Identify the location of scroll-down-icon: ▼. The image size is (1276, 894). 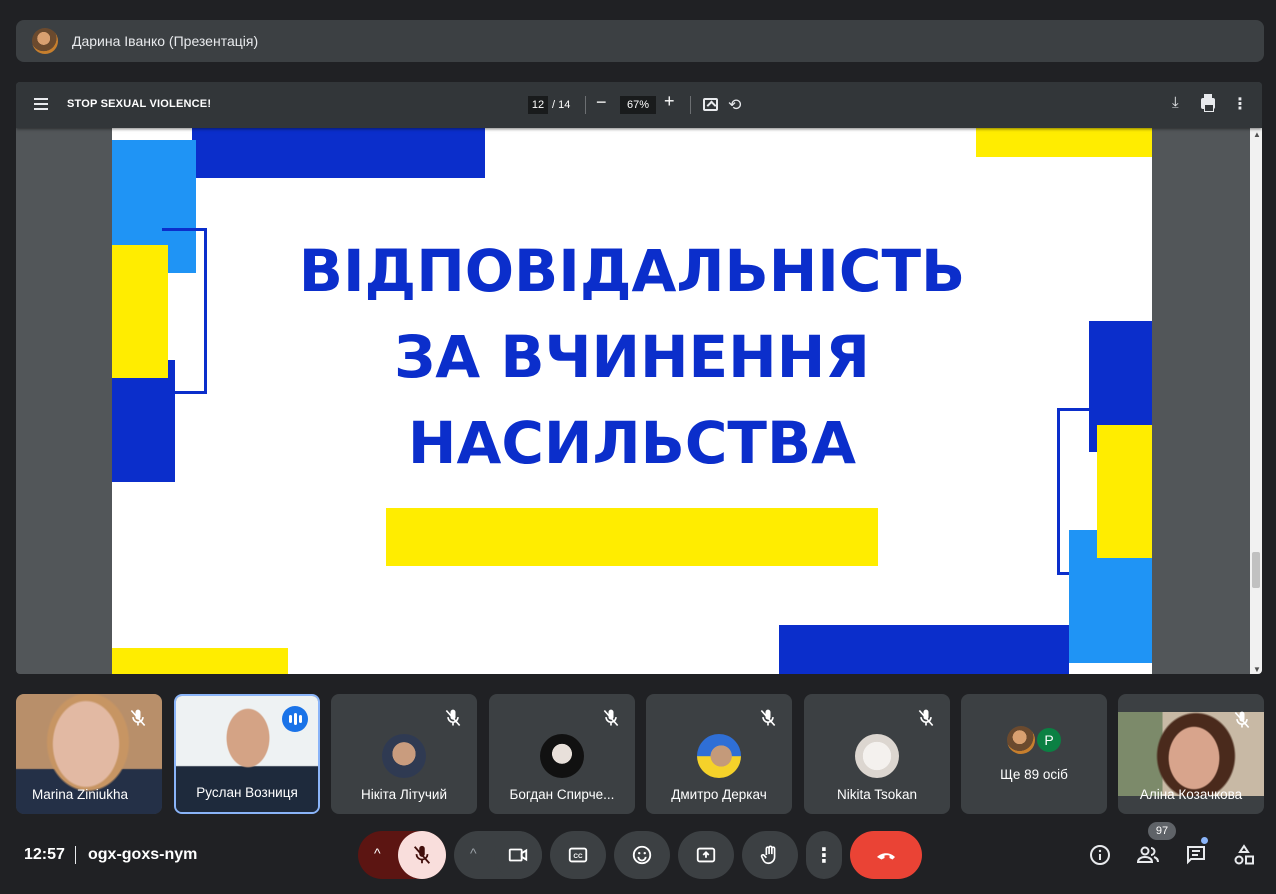
(1257, 669).